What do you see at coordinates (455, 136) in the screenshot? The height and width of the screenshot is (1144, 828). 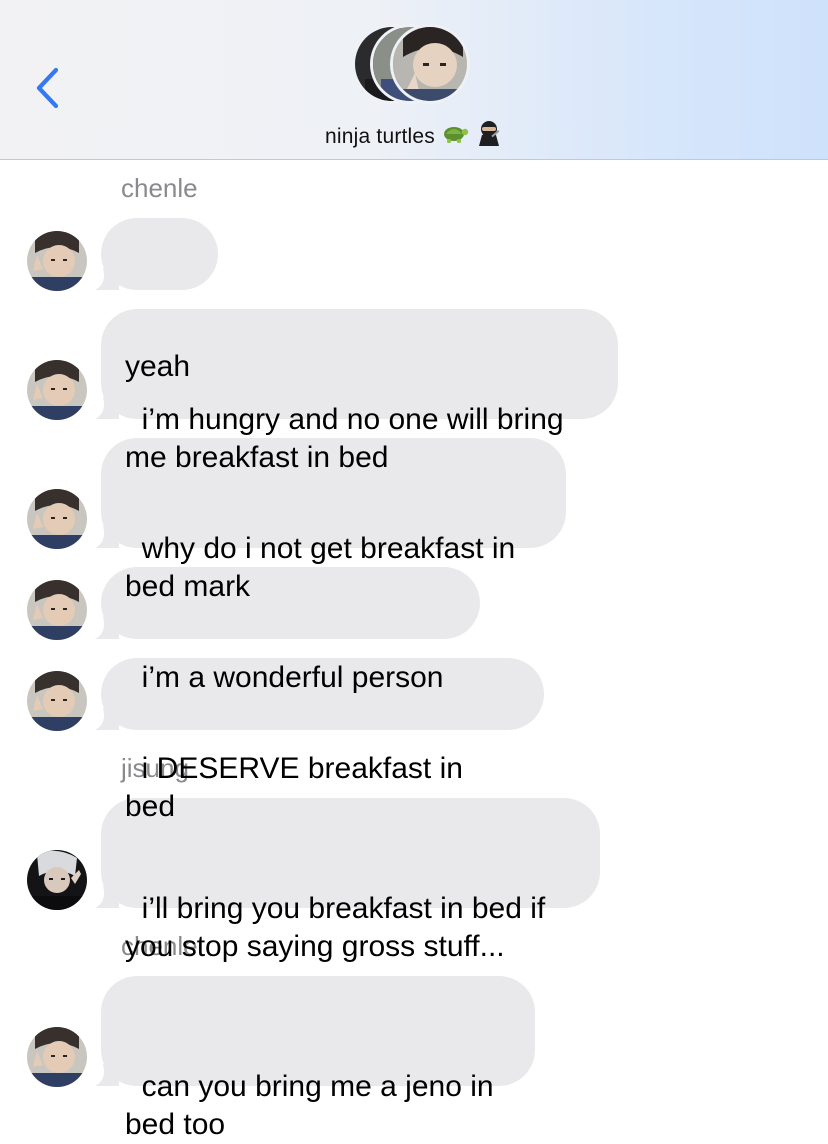 I see `turtle-emoji-icon` at bounding box center [455, 136].